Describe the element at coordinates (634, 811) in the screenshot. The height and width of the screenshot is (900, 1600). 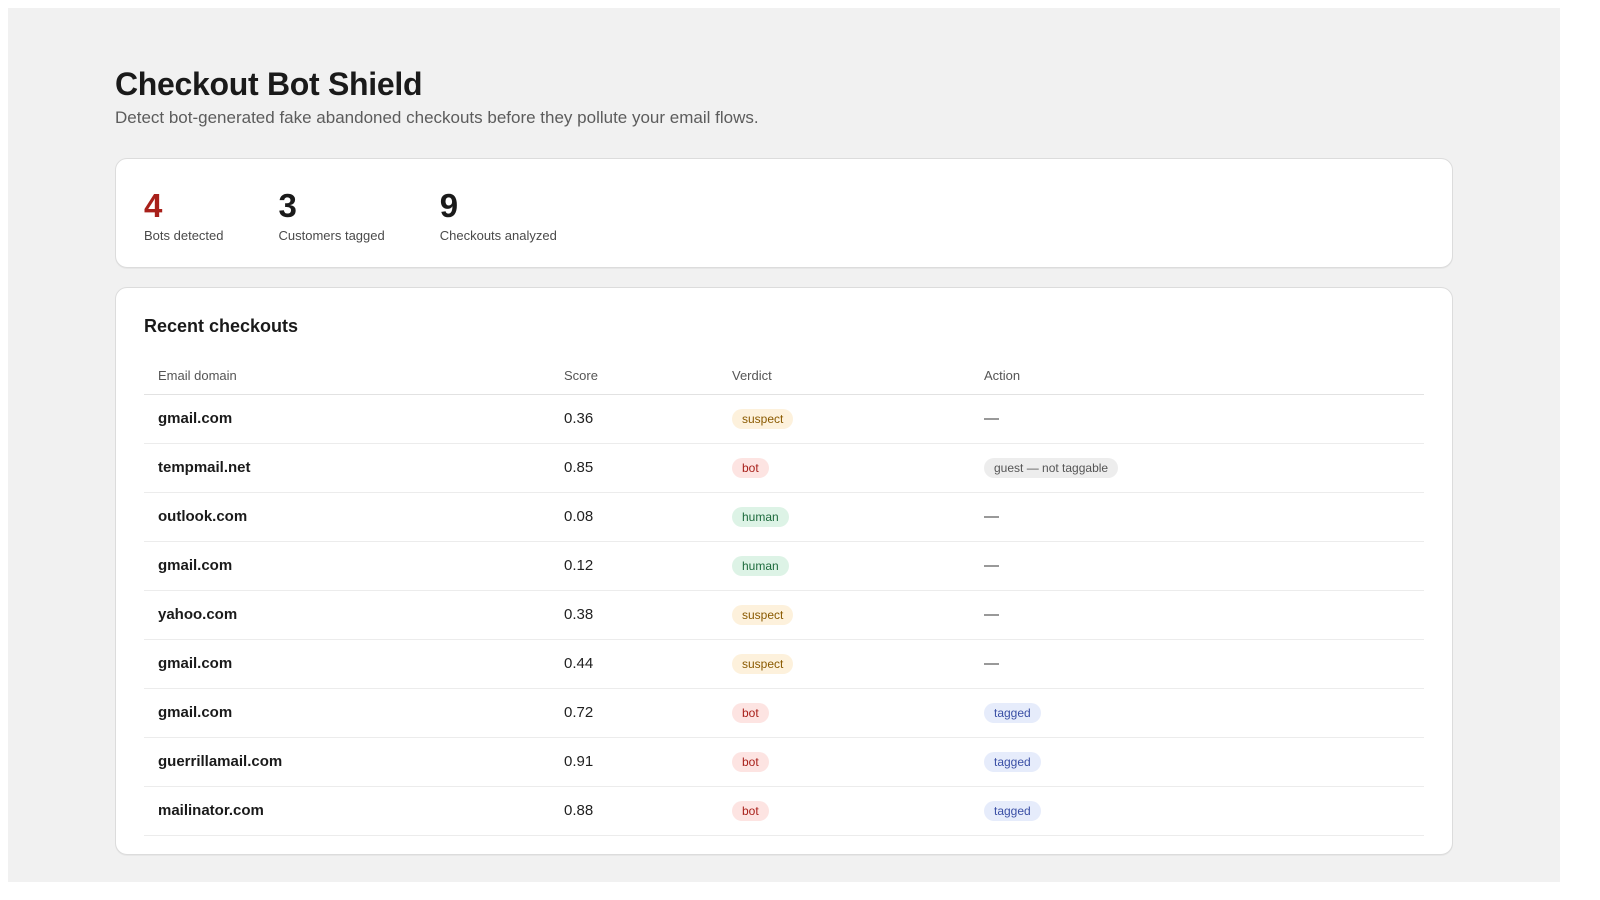
I see `score-cell: 0.88` at that location.